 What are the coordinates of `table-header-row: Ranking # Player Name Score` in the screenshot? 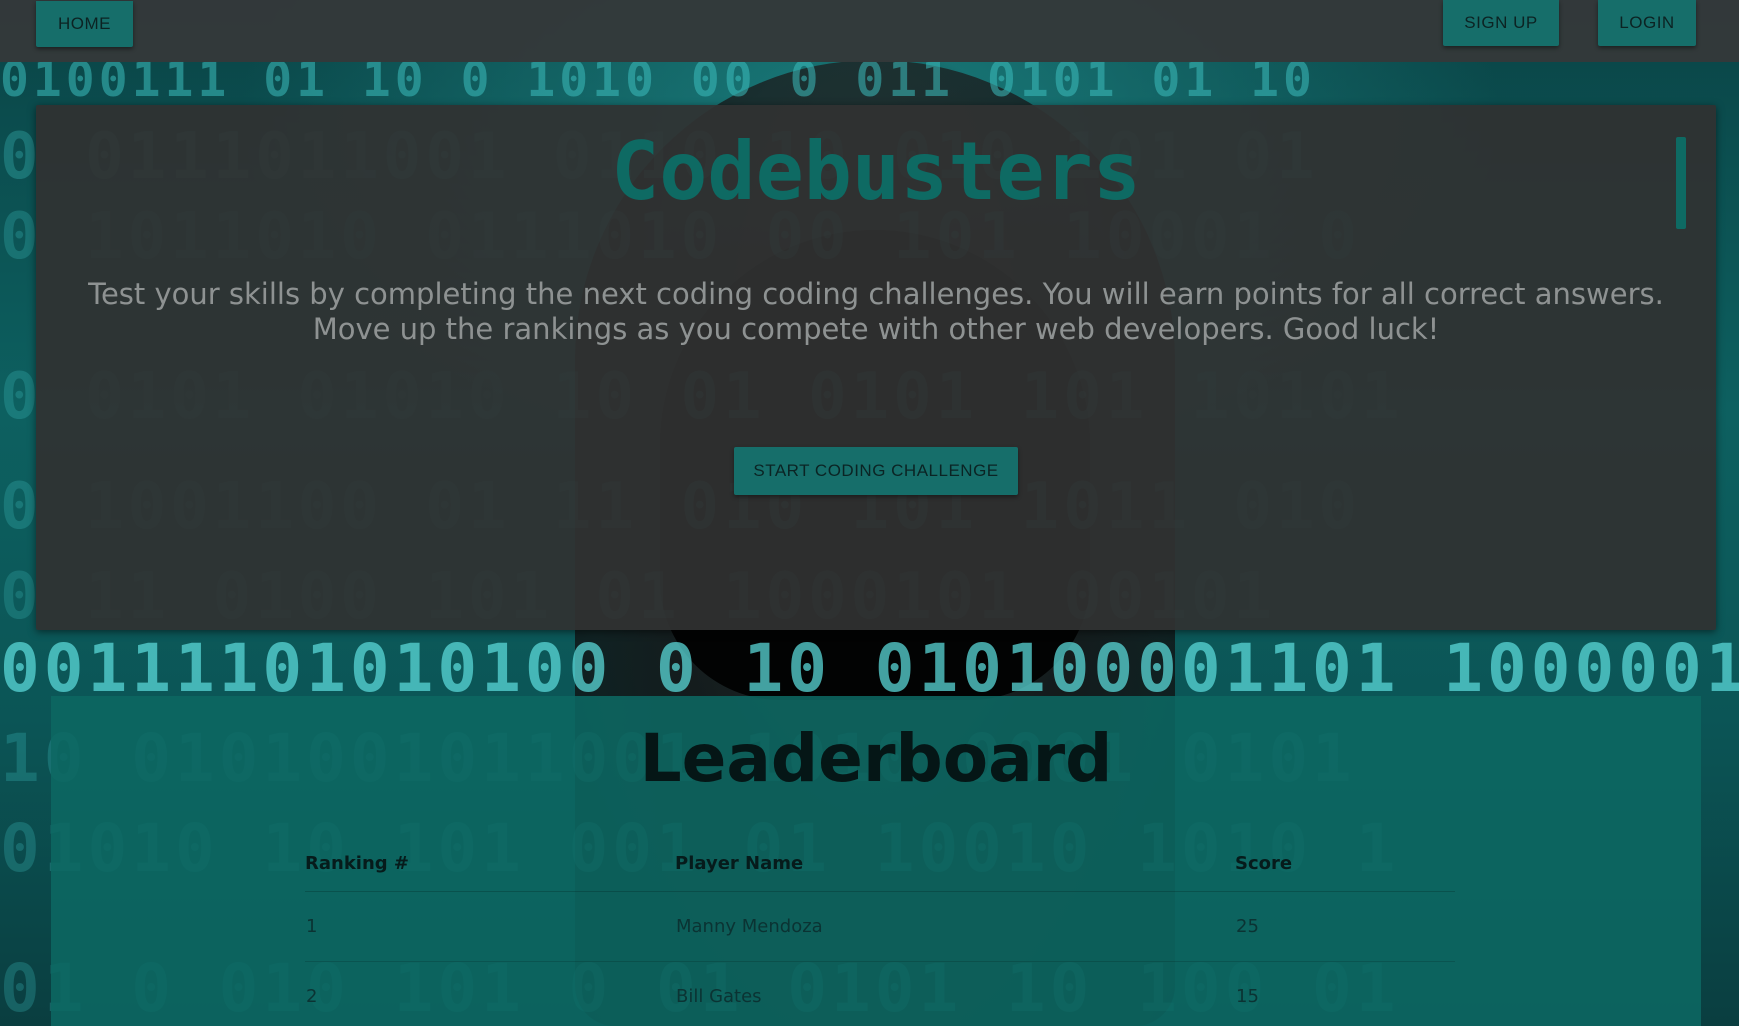 It's located at (880, 864).